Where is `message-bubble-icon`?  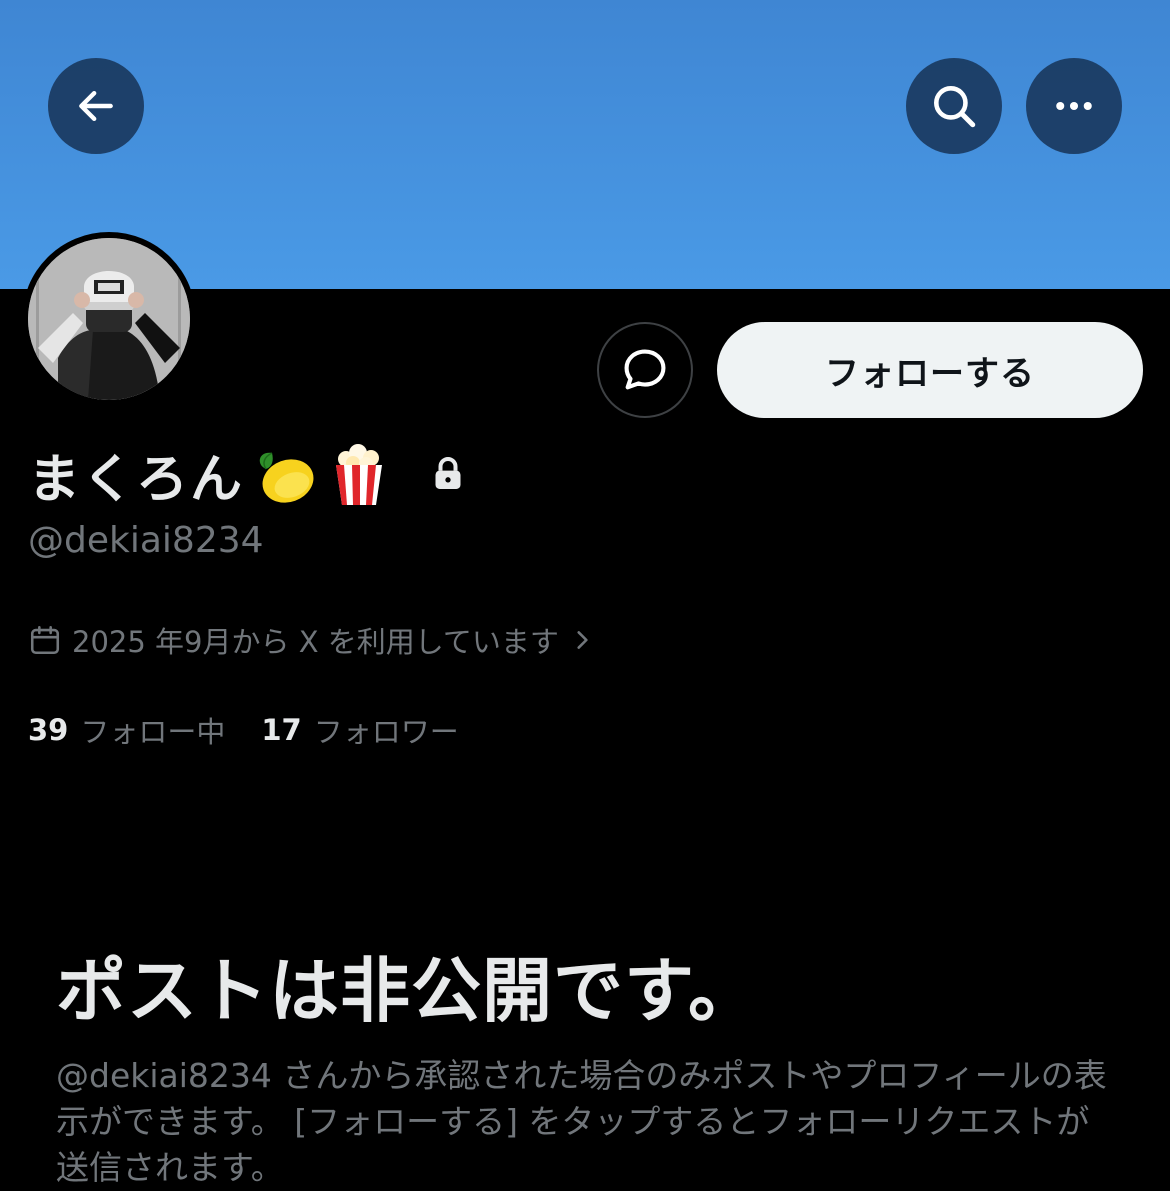 message-bubble-icon is located at coordinates (645, 369).